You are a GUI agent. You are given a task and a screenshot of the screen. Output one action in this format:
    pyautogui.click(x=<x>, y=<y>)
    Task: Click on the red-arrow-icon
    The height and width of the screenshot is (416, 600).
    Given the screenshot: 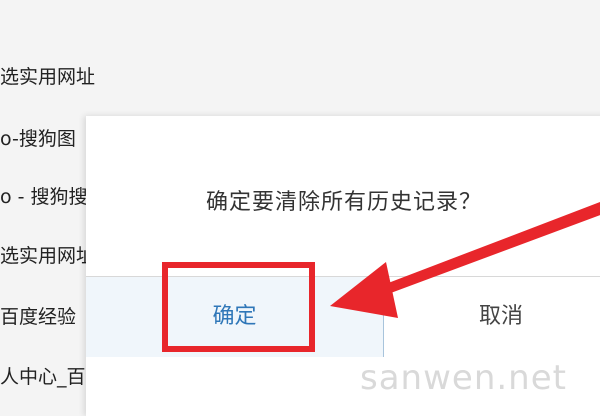 What is the action you would take?
    pyautogui.click(x=465, y=260)
    